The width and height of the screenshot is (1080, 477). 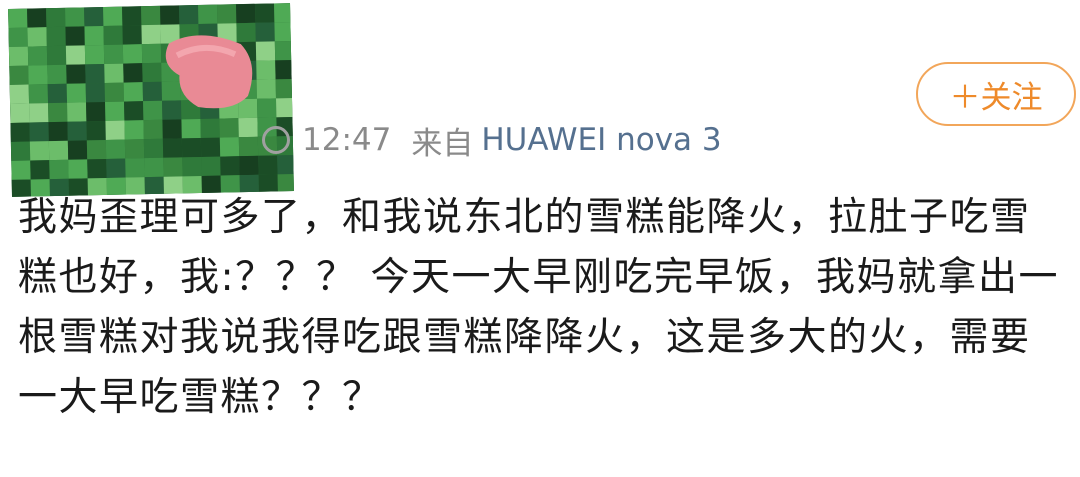 I want to click on source-label: 来自, so click(x=442, y=143).